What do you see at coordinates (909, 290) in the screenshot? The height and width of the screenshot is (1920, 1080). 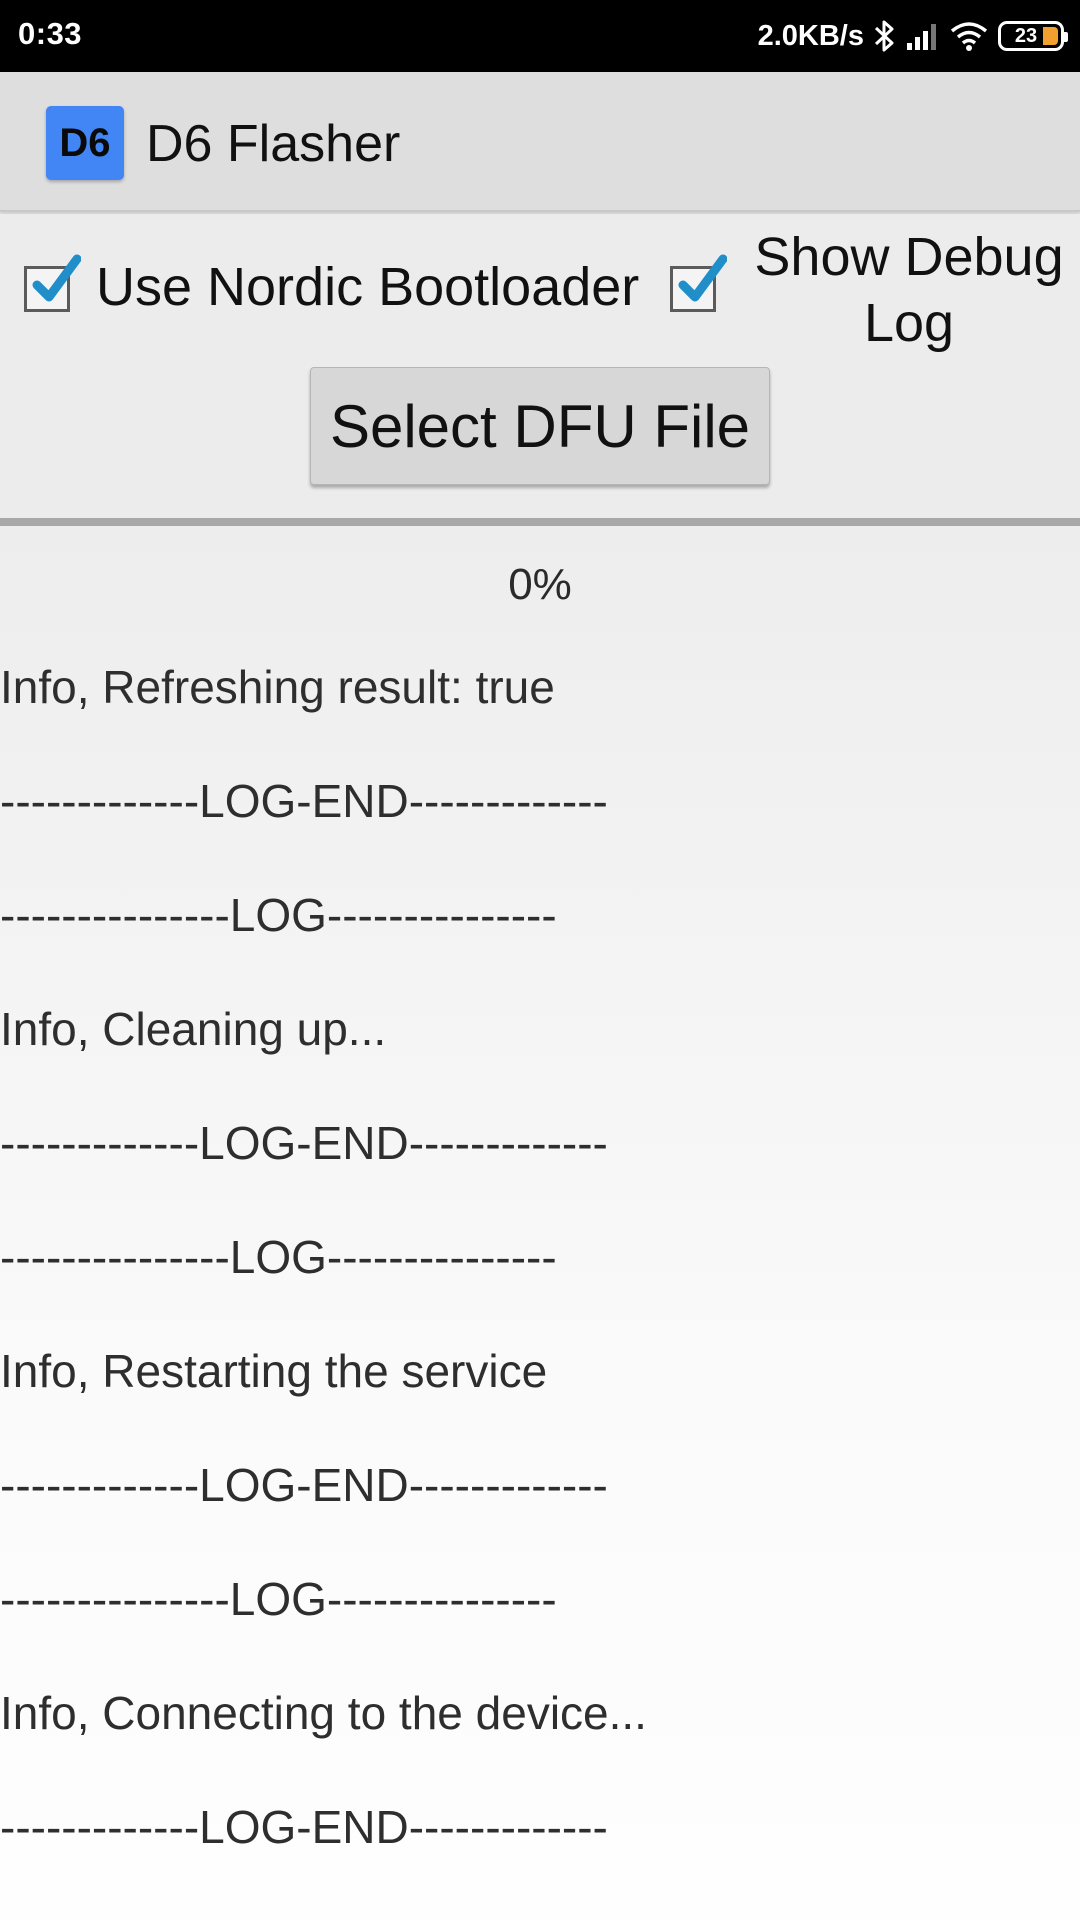 I see `show-debug-log-label: Show Debug Log` at bounding box center [909, 290].